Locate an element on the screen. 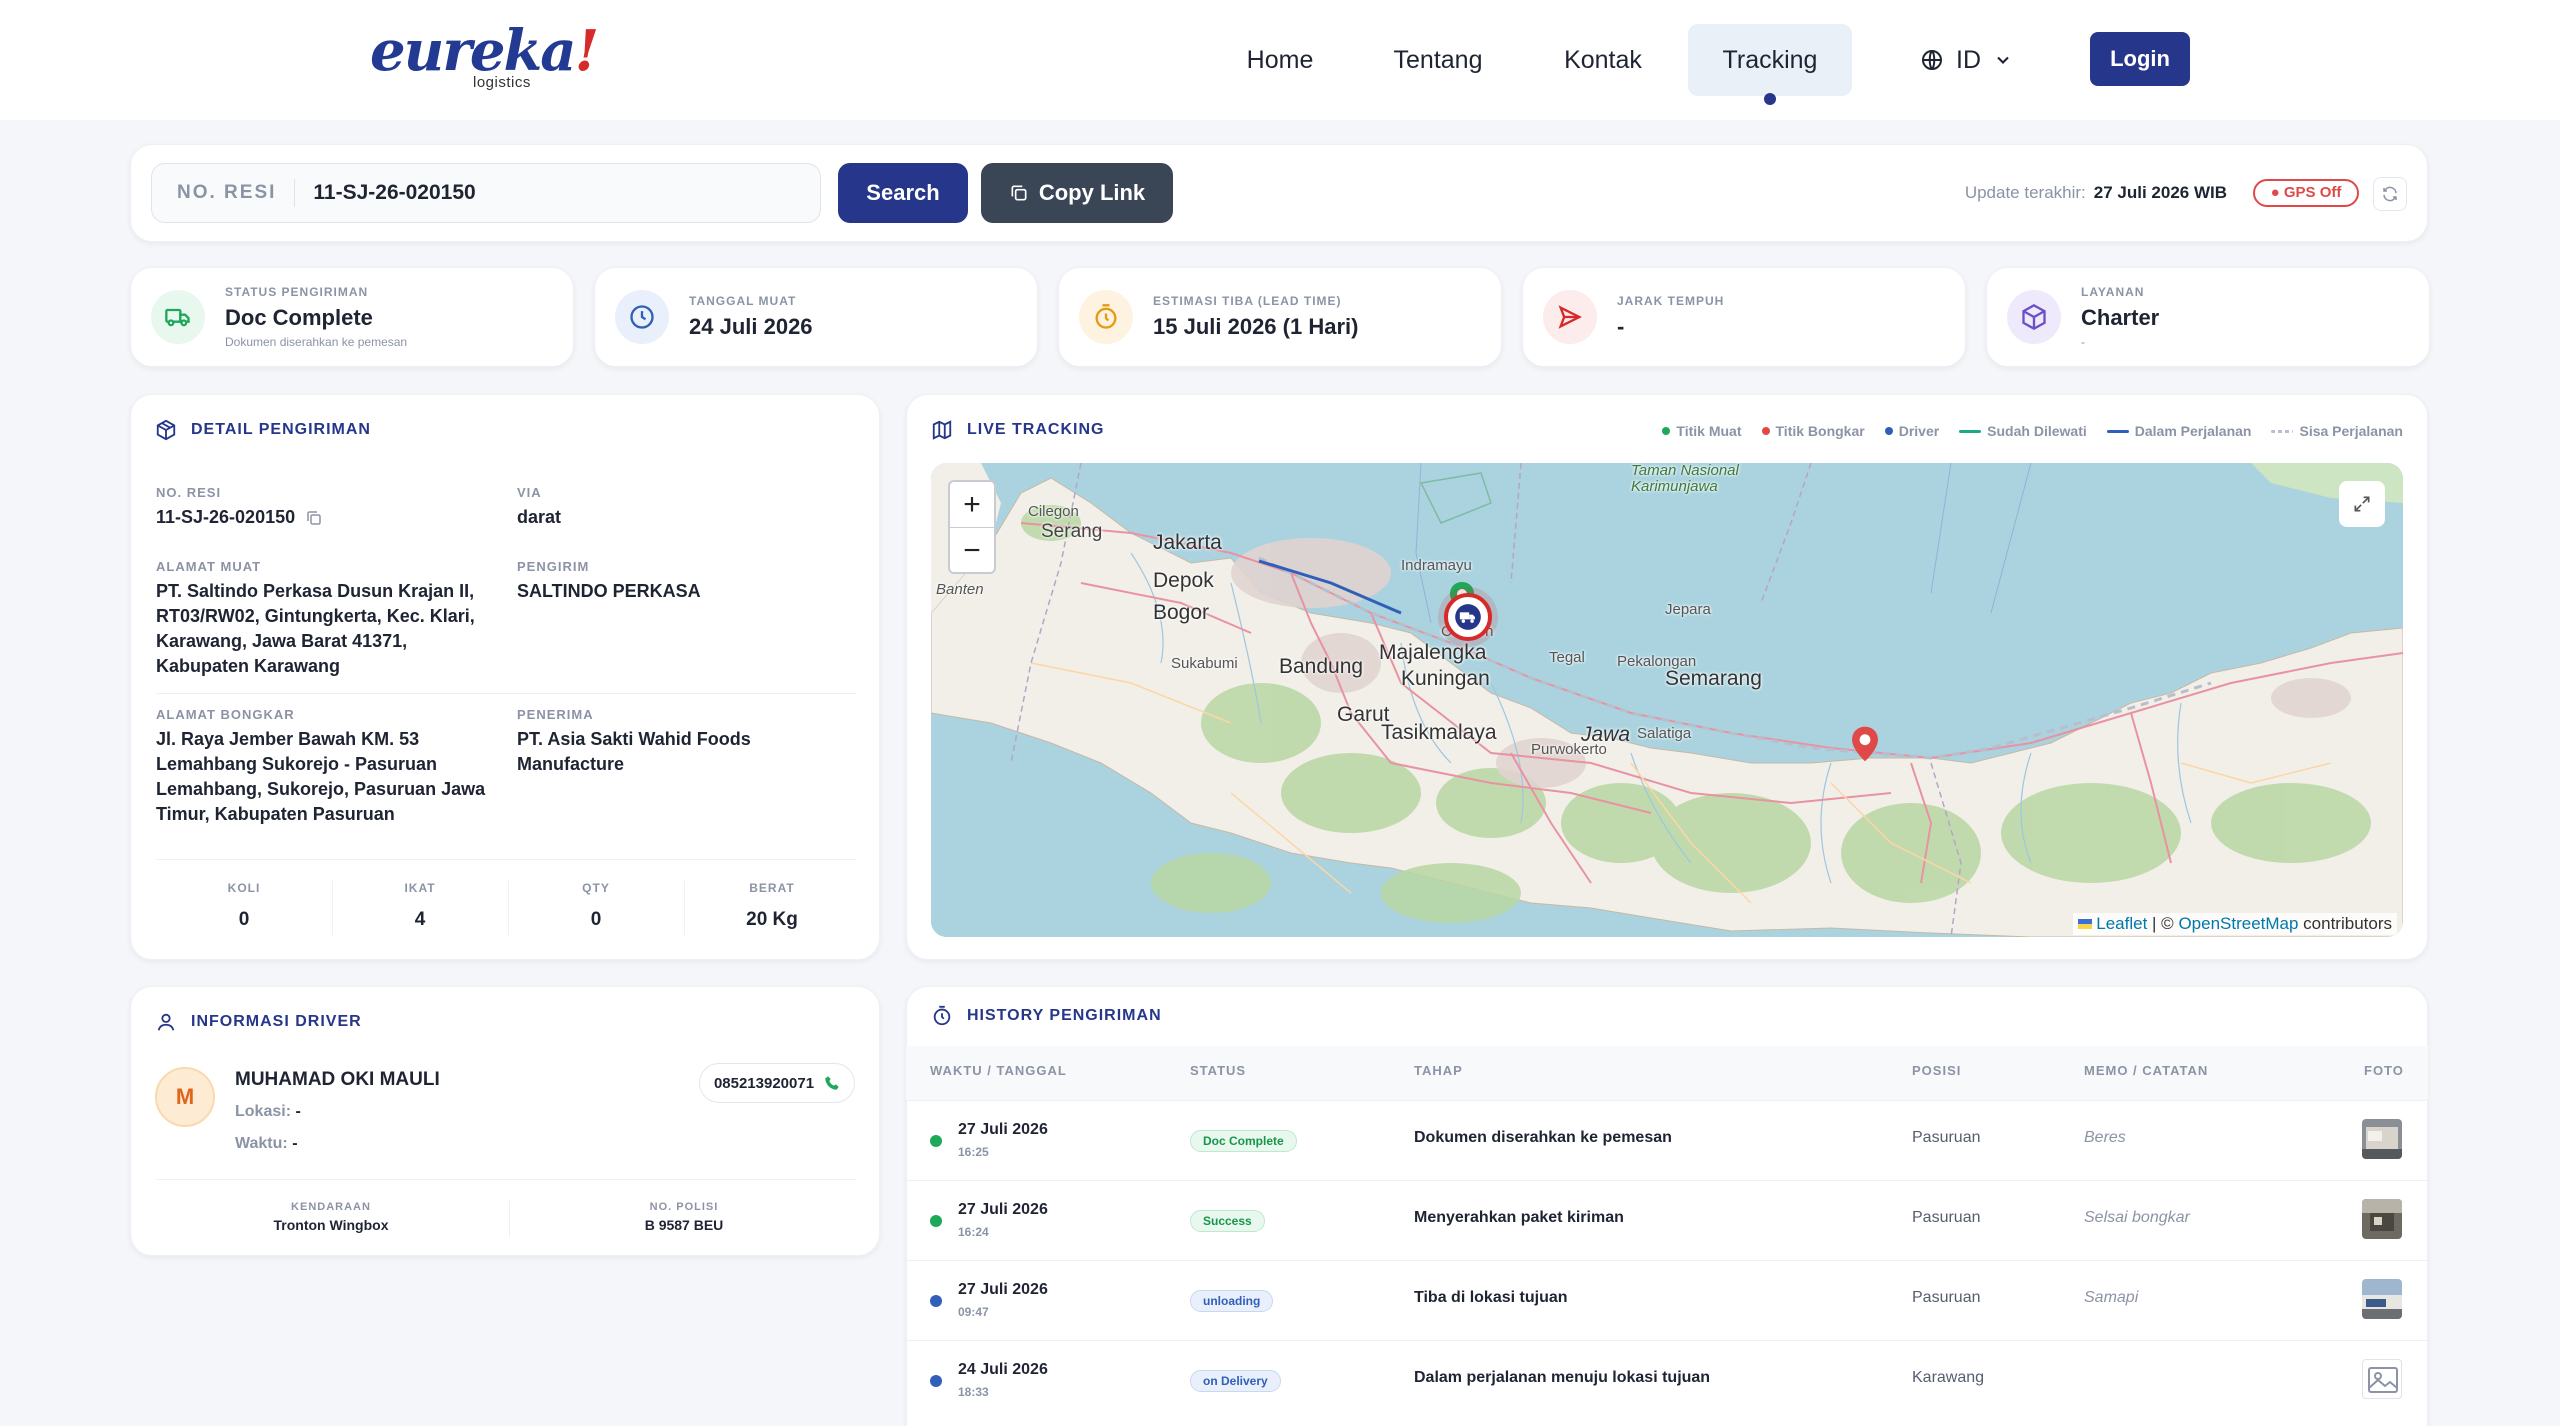 The height and width of the screenshot is (1426, 2560). titik-bongkar-marker is located at coordinates (1865, 744).